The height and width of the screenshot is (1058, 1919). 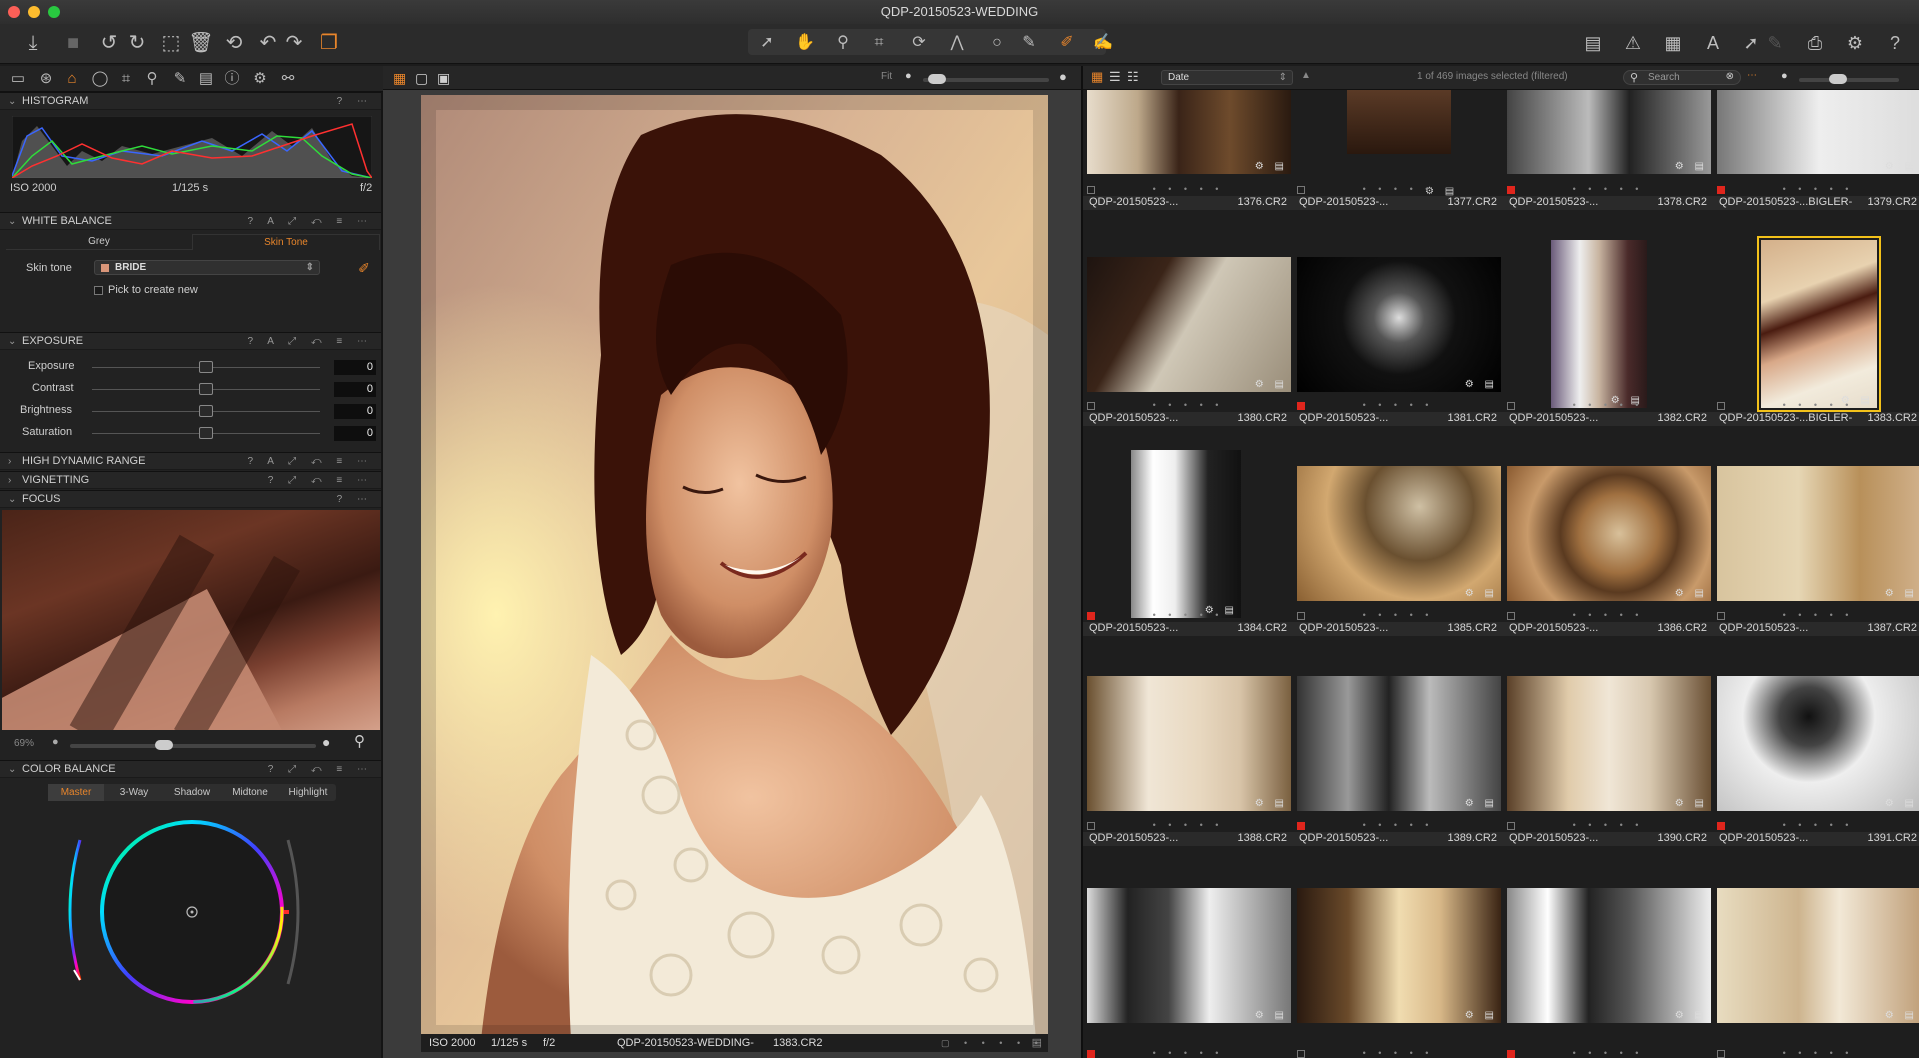 What do you see at coordinates (1399, 955) in the screenshot?
I see `thumbnail-1393: ⚙ ▤` at bounding box center [1399, 955].